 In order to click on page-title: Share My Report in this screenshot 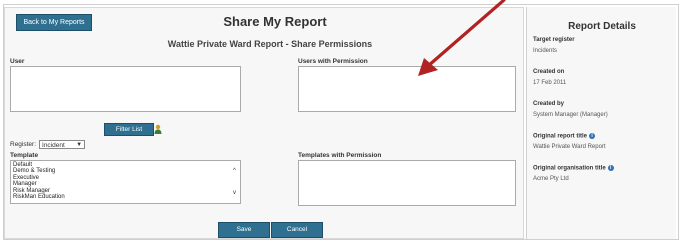, I will do `click(275, 21)`.